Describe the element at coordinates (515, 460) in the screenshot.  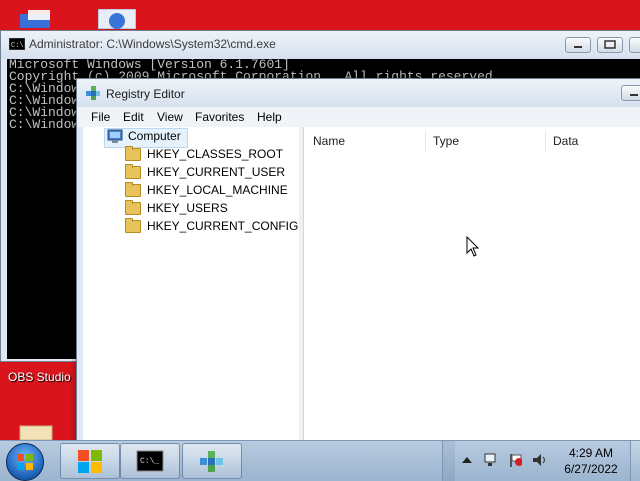
I see `action-center-flag-icon` at that location.